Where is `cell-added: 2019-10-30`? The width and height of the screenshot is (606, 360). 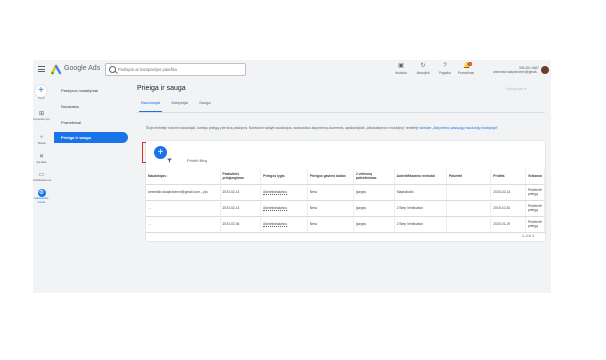
cell-added: 2019-10-30 is located at coordinates (508, 208).